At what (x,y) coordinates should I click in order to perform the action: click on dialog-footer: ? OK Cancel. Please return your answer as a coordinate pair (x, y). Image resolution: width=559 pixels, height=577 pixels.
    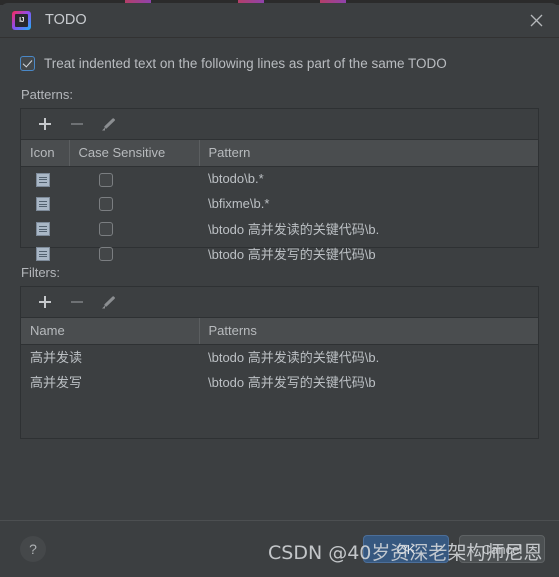
    Looking at the image, I should click on (279, 549).